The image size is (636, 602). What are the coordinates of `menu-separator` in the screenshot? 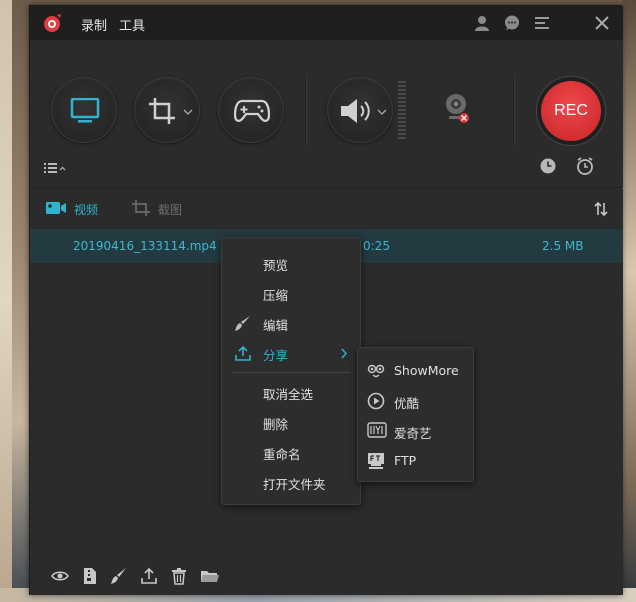 It's located at (291, 372).